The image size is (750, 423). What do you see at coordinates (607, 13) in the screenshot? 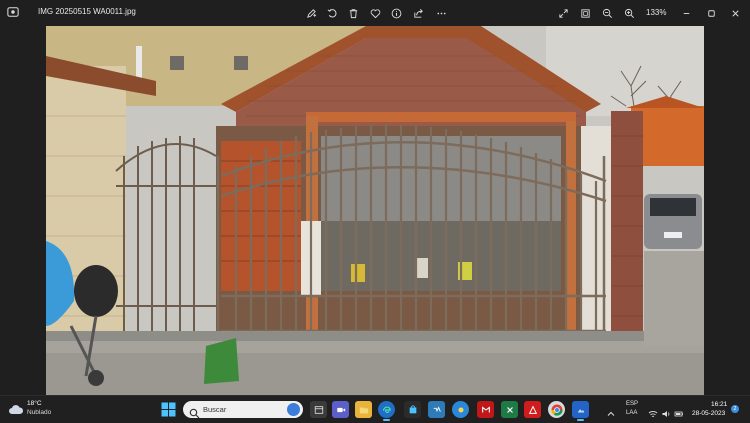
I see `zoom-out-icon` at bounding box center [607, 13].